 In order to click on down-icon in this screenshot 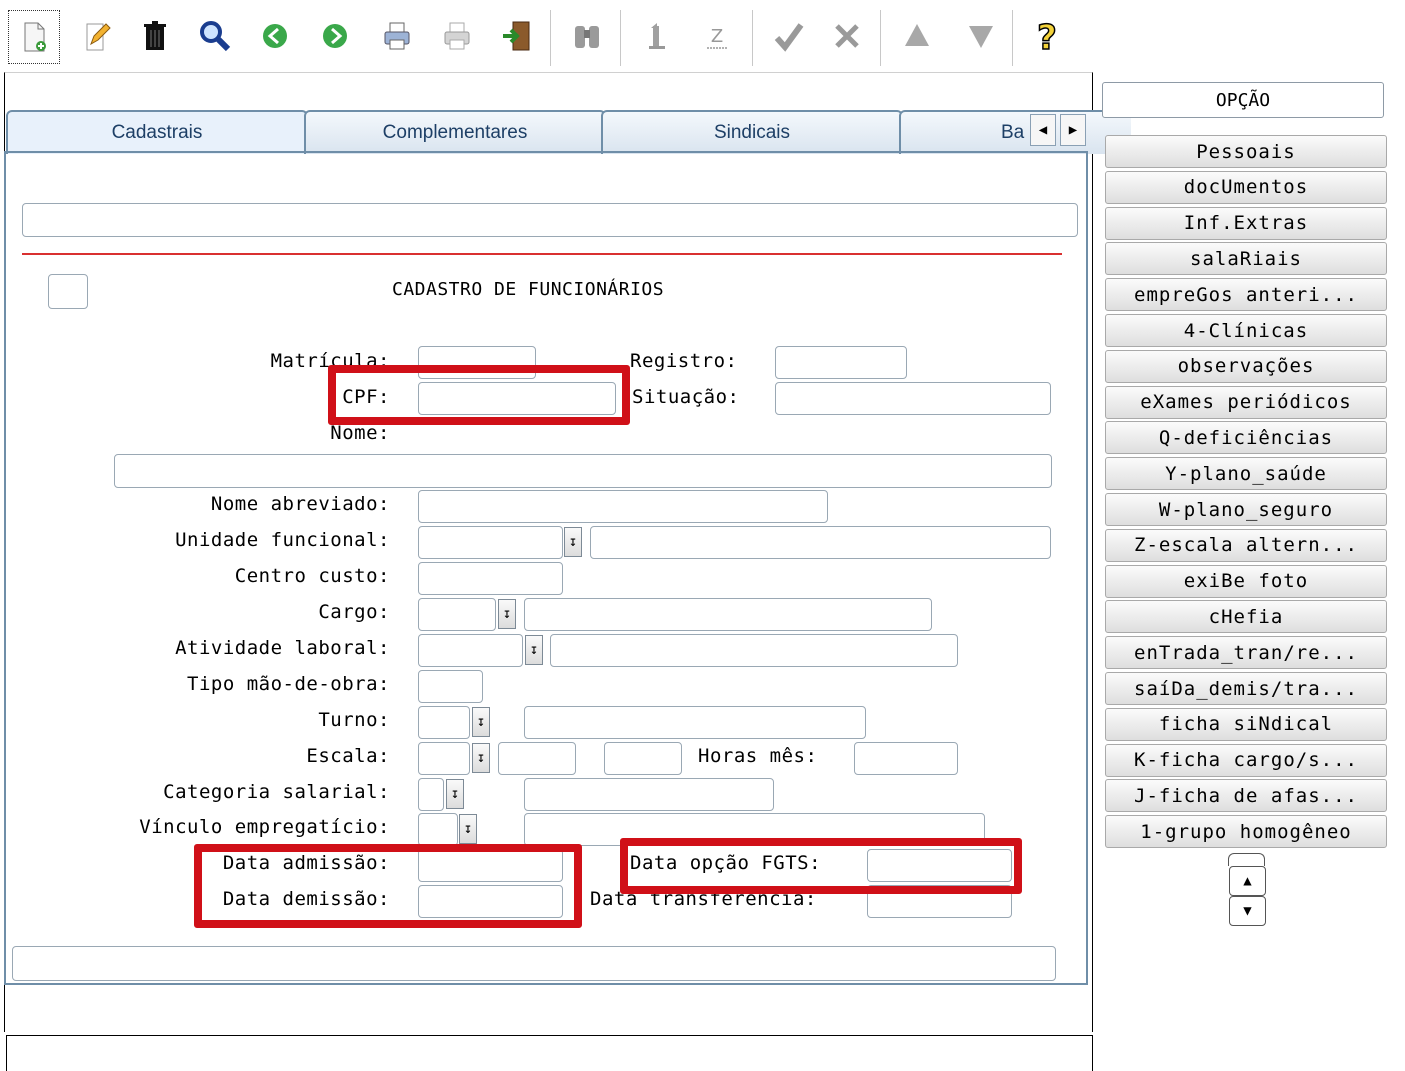, I will do `click(981, 36)`.